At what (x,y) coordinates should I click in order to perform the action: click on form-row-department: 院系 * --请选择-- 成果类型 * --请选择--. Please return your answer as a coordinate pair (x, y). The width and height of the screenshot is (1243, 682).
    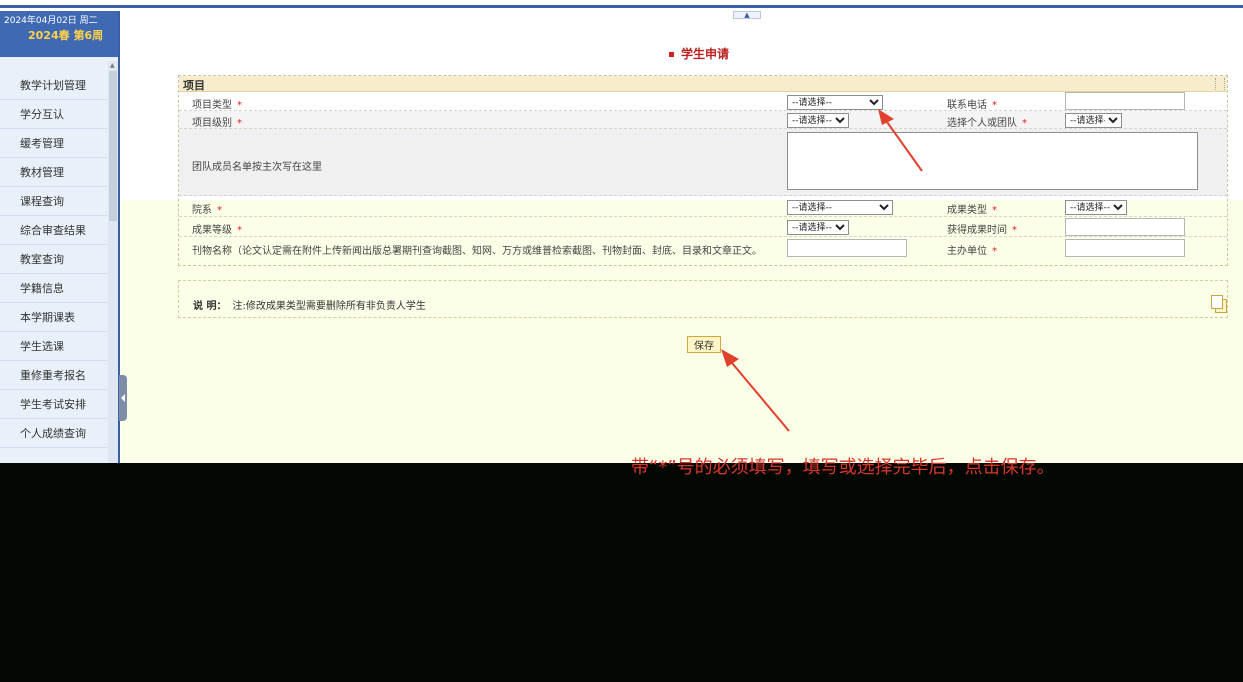
    Looking at the image, I should click on (703, 207).